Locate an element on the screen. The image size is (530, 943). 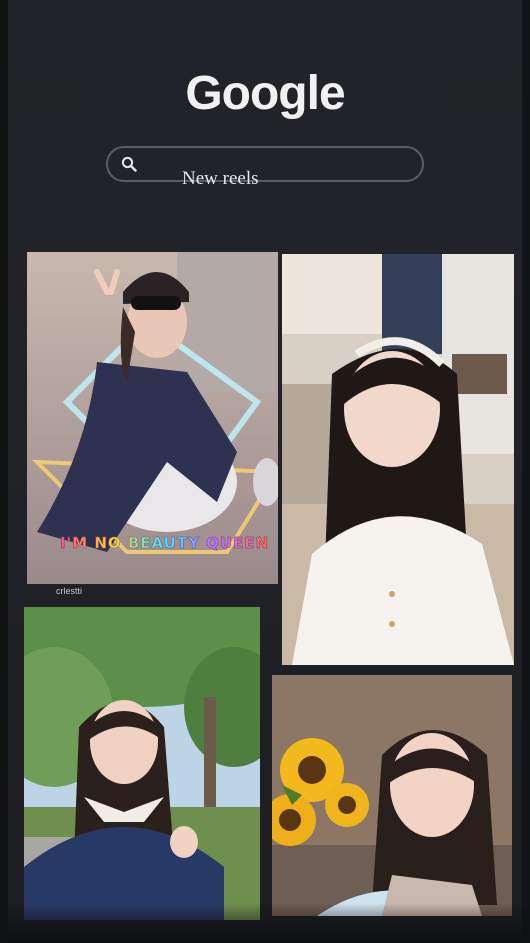
search-query-text: New reels is located at coordinates (220, 178).